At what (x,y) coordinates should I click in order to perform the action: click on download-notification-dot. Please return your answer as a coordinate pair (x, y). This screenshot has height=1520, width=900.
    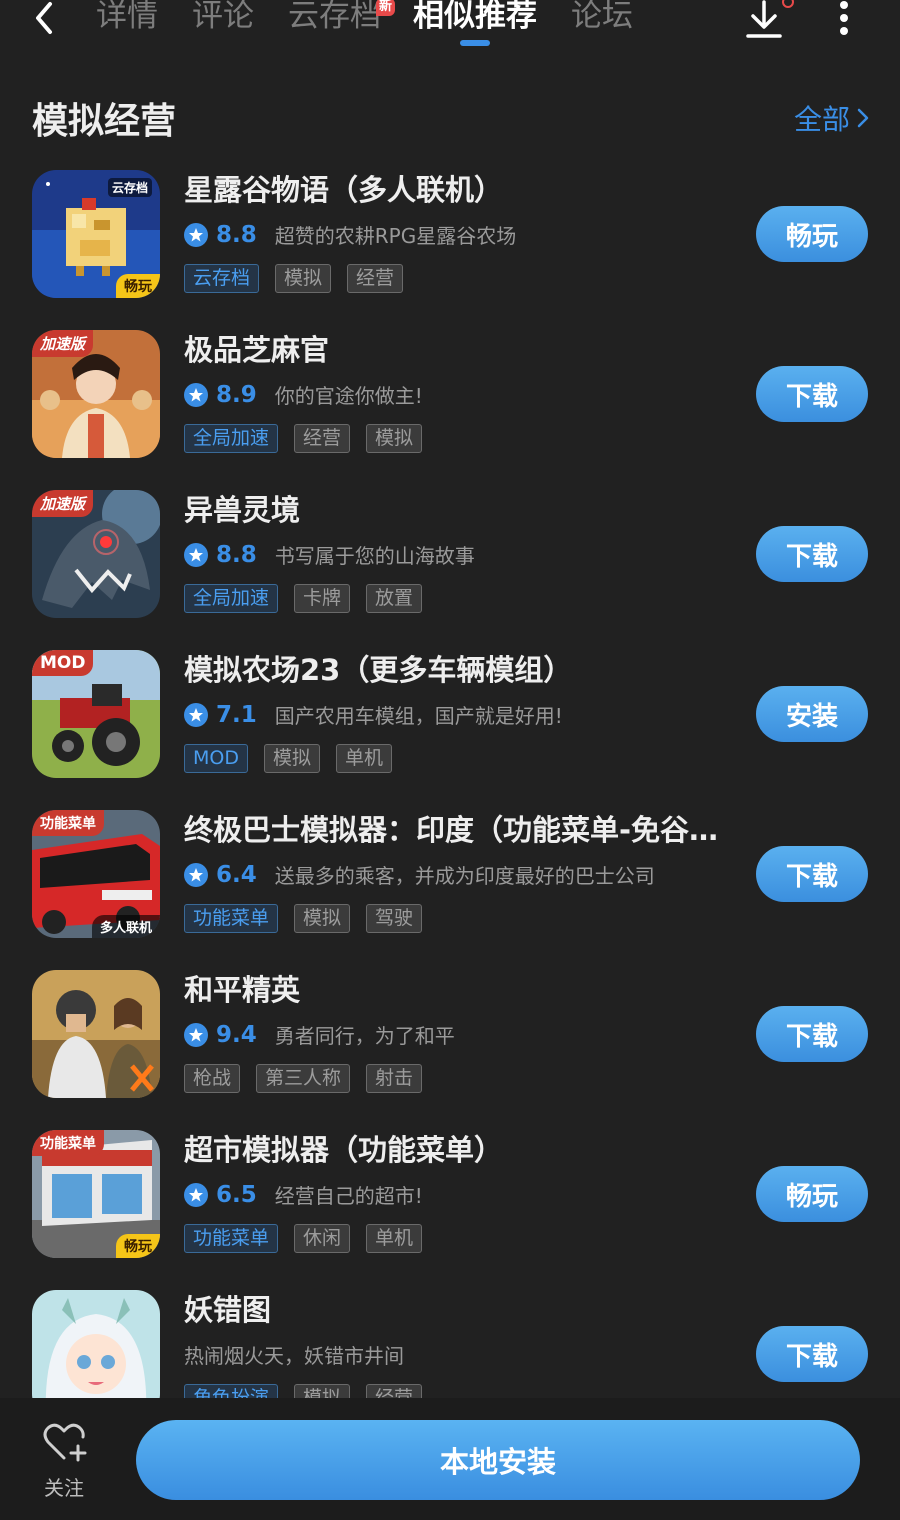
    Looking at the image, I should click on (788, 4).